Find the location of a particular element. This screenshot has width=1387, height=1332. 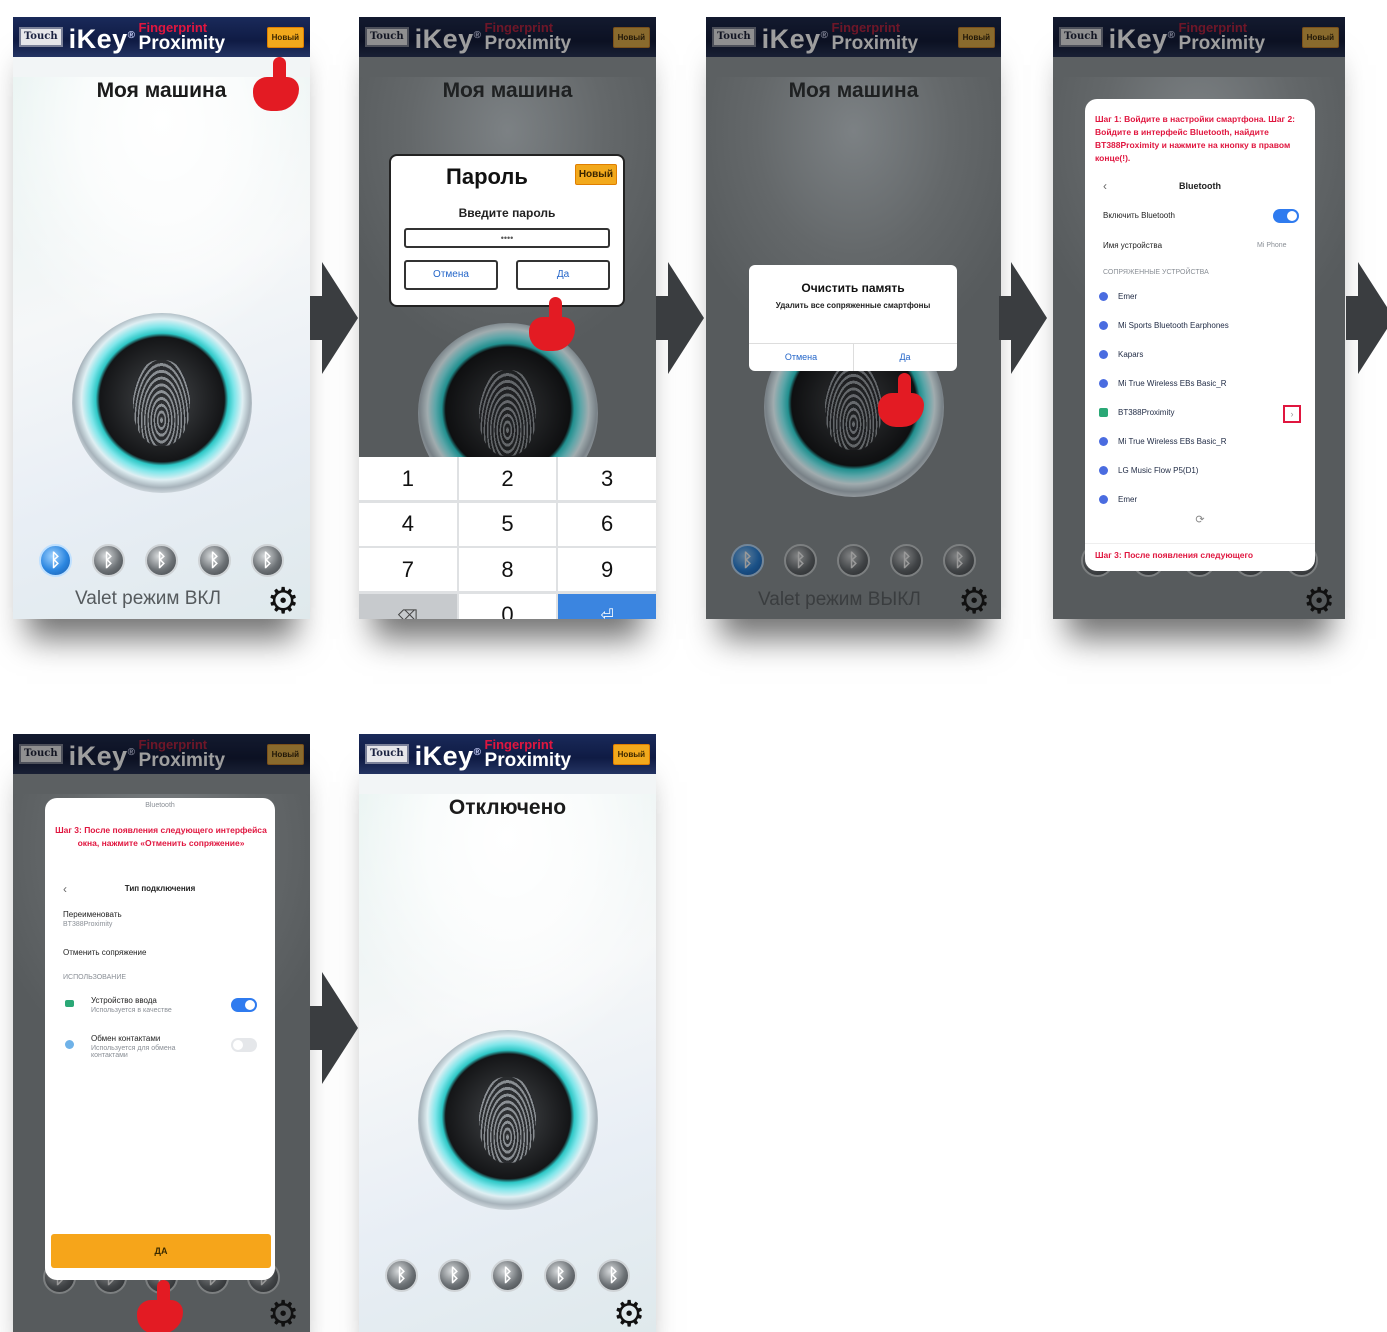

unpair-button: Отменить сопряжение is located at coordinates (104, 952).